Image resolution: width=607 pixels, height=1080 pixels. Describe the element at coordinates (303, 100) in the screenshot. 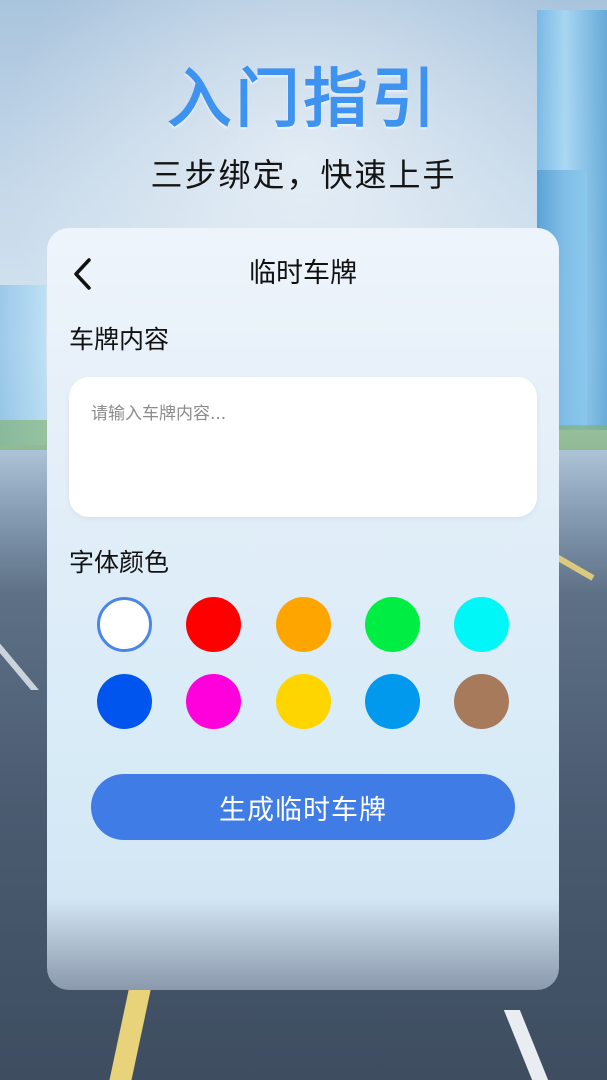

I see `page-title: 入门指引` at that location.